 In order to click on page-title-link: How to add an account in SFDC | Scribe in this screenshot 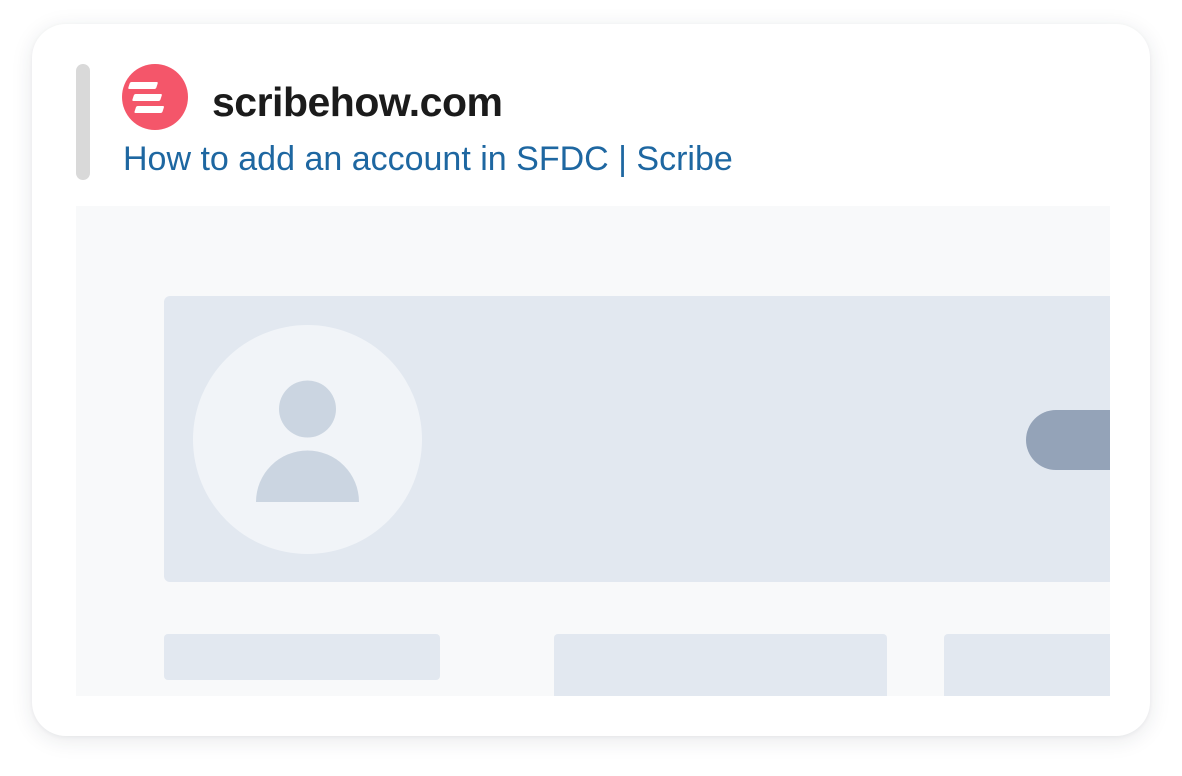, I will do `click(428, 159)`.